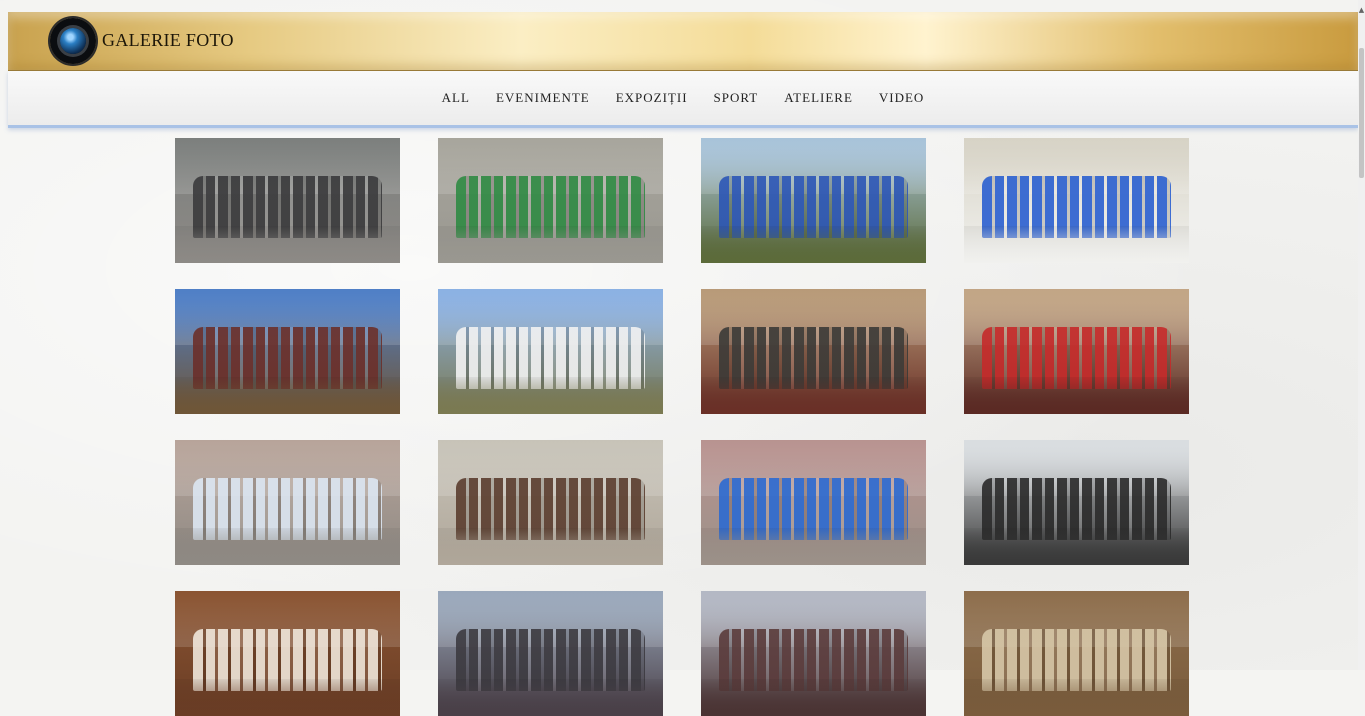 Image resolution: width=1365 pixels, height=716 pixels. Describe the element at coordinates (813, 653) in the screenshot. I see `gallery-photo-audience-large` at that location.